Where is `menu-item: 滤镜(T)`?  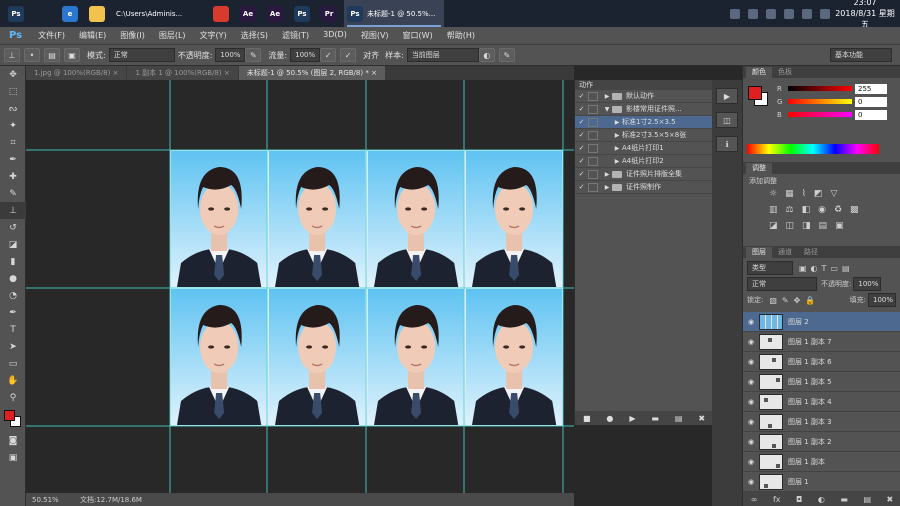
menu-item: 滤镜(T) is located at coordinates (295, 35).